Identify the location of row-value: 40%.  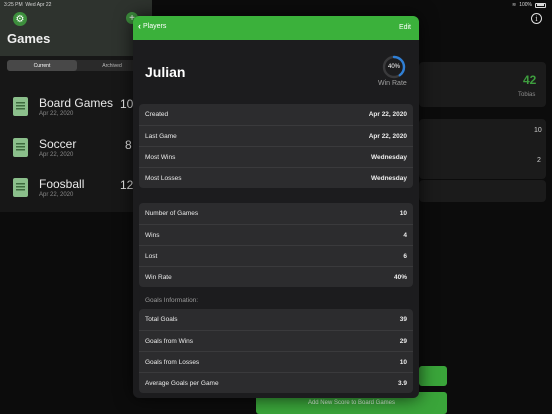
(400, 277).